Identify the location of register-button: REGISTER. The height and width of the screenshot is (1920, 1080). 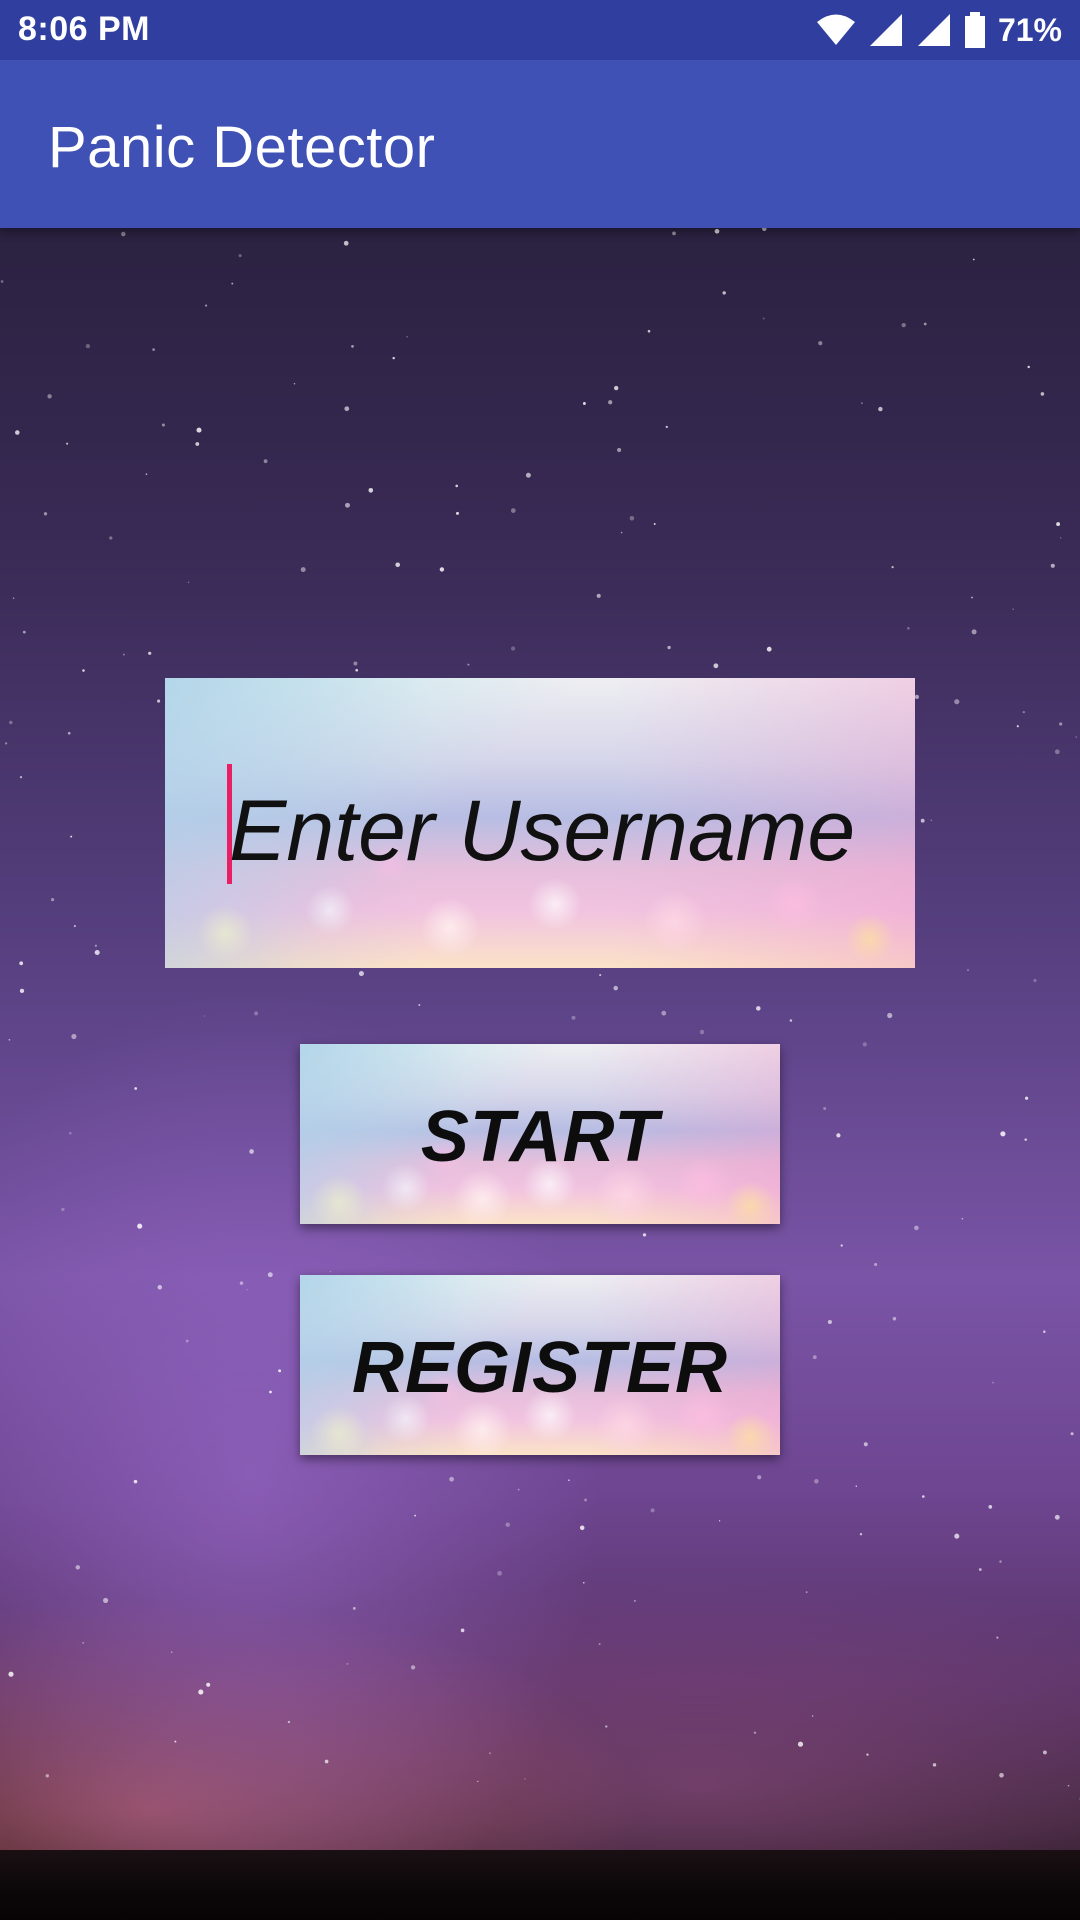
(540, 1365).